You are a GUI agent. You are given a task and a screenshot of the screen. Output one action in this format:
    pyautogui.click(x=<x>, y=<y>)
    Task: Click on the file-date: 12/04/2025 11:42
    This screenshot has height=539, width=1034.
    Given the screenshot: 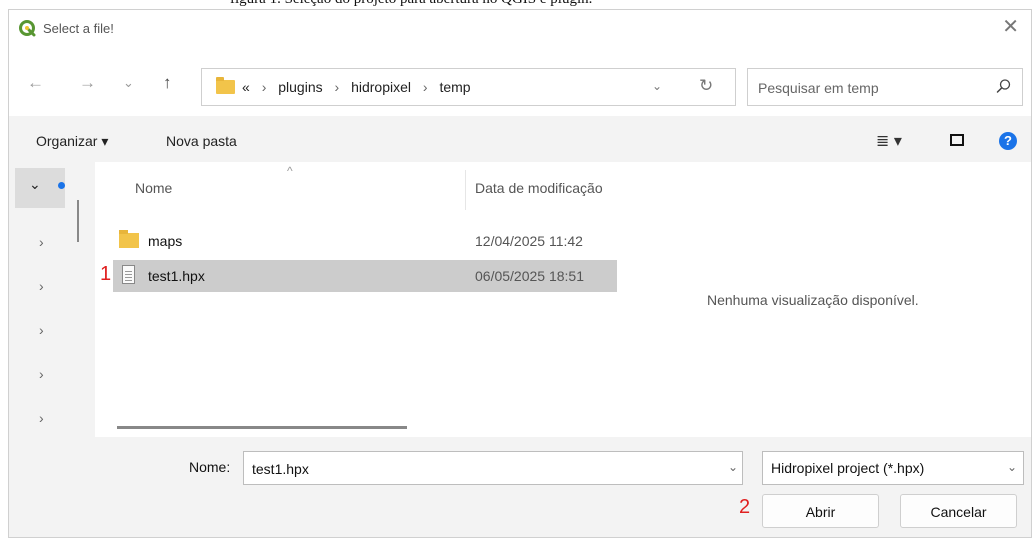 What is the action you would take?
    pyautogui.click(x=529, y=241)
    